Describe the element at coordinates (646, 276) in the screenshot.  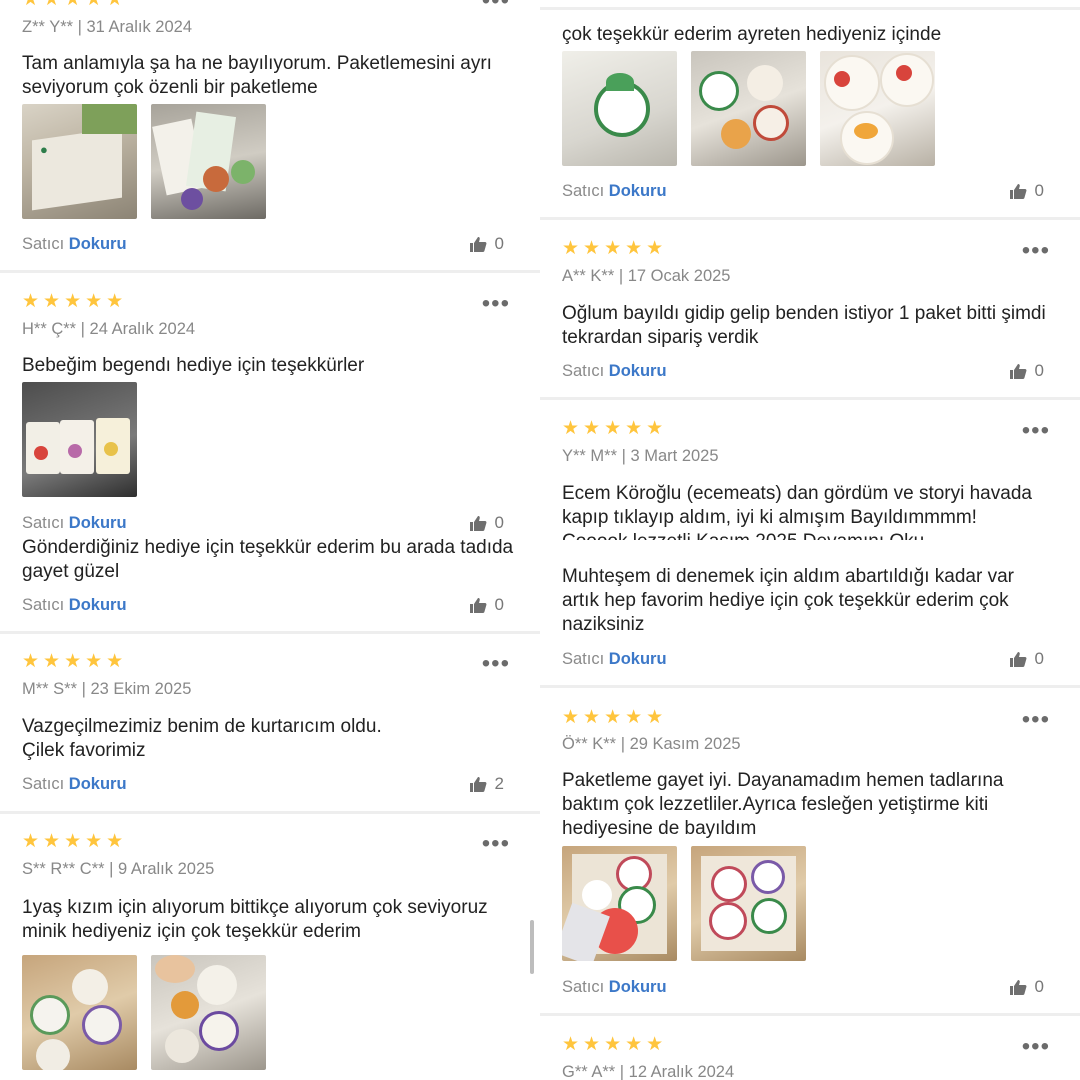
I see `review-author-date: A** K** | 17 Ocak 2025` at that location.